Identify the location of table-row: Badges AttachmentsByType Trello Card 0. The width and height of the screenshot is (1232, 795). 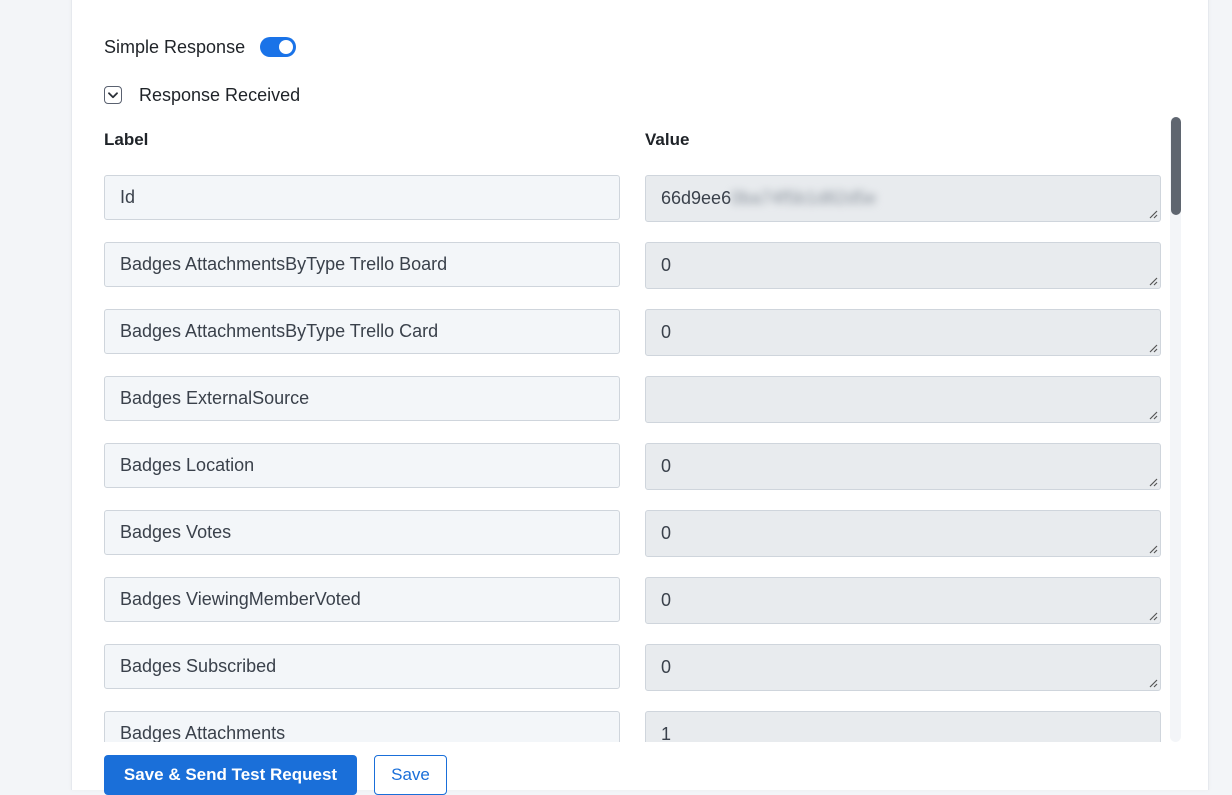
(634, 332).